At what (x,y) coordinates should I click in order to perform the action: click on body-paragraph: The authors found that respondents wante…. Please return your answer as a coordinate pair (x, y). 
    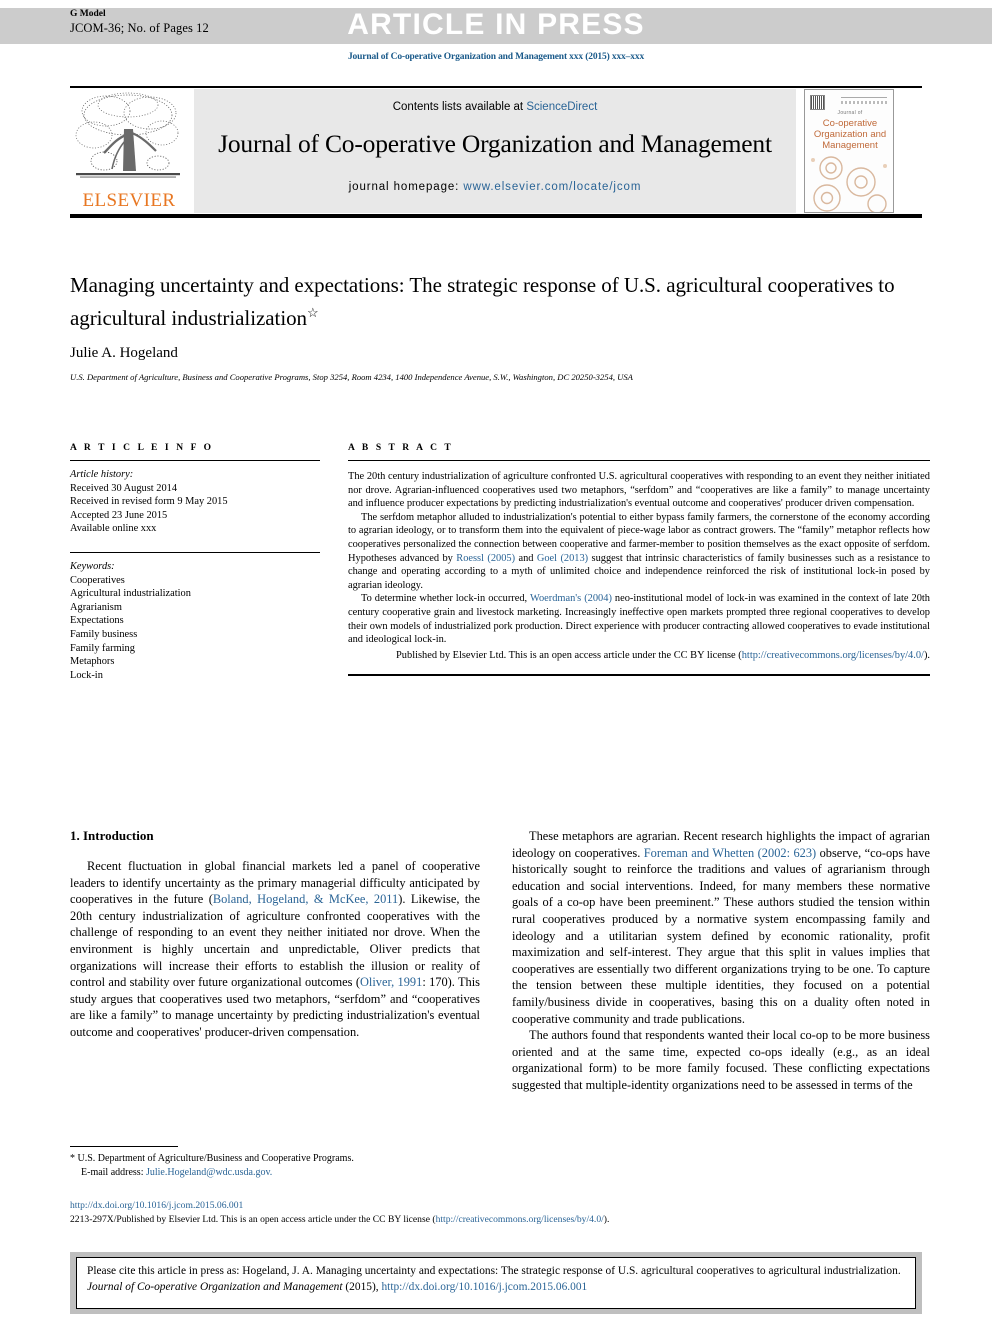
    Looking at the image, I should click on (721, 1060).